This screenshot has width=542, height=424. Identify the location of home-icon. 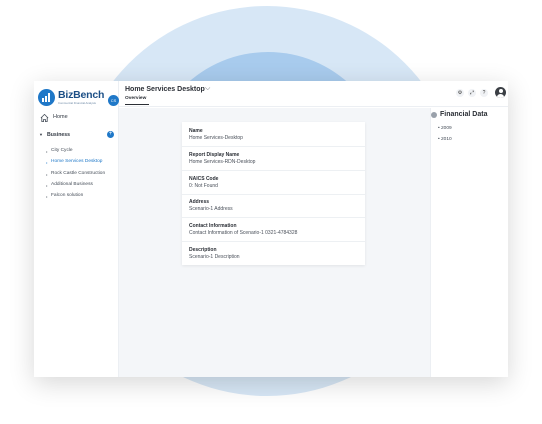
(44, 118).